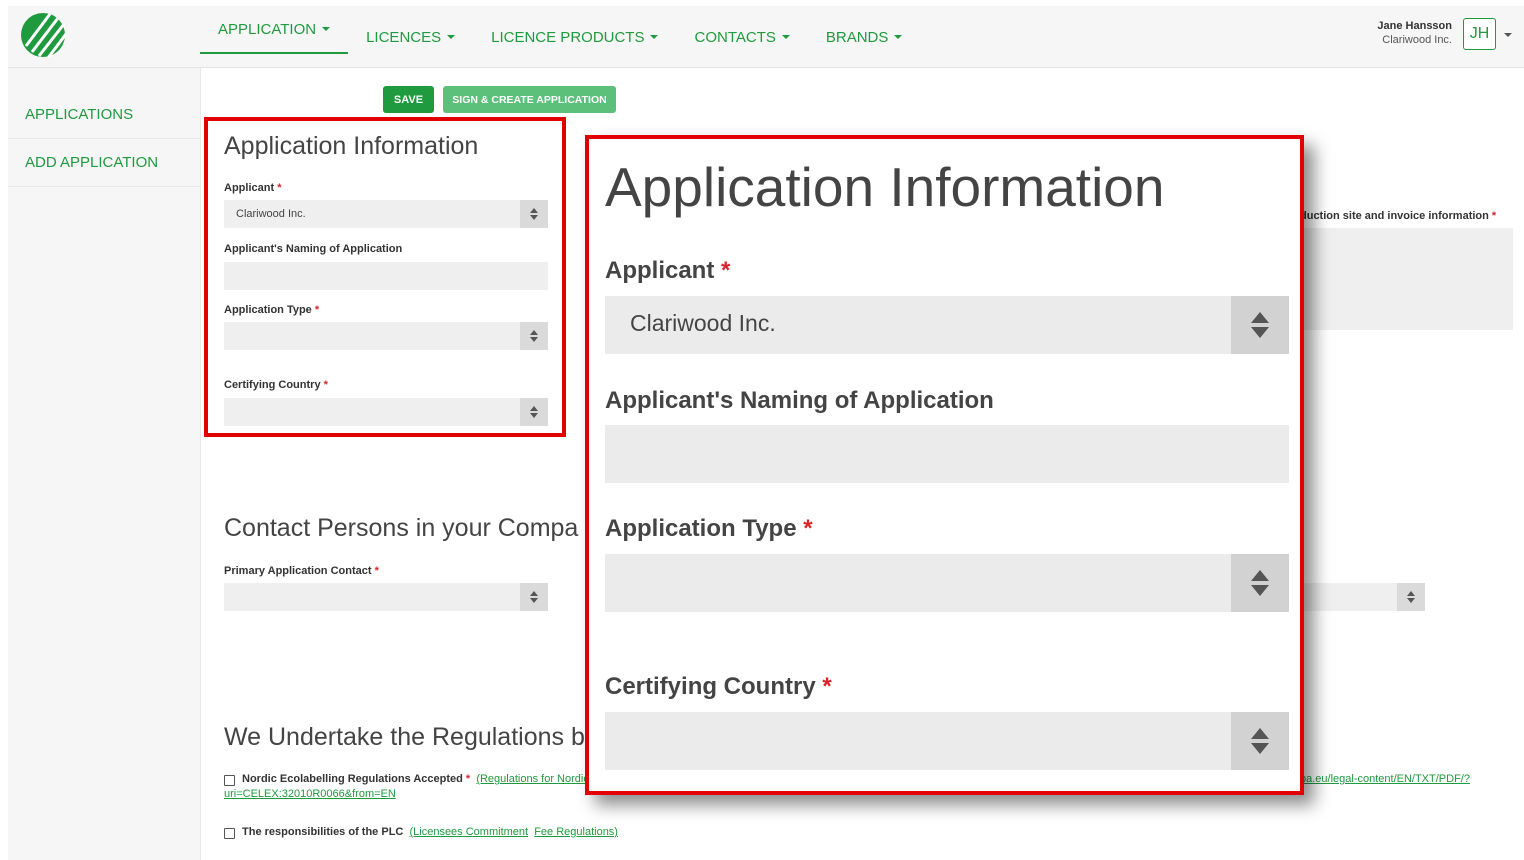 This screenshot has width=1524, height=860. What do you see at coordinates (267, 29) in the screenshot?
I see `nav-application-label: APPLICATION` at bounding box center [267, 29].